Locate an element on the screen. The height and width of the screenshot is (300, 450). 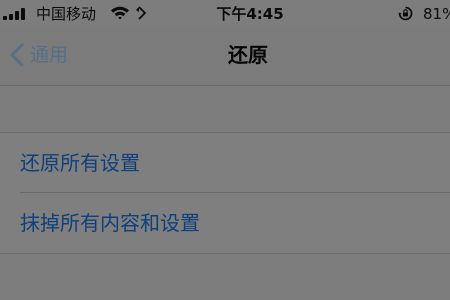
status-time: 下午4:45 is located at coordinates (250, 14).